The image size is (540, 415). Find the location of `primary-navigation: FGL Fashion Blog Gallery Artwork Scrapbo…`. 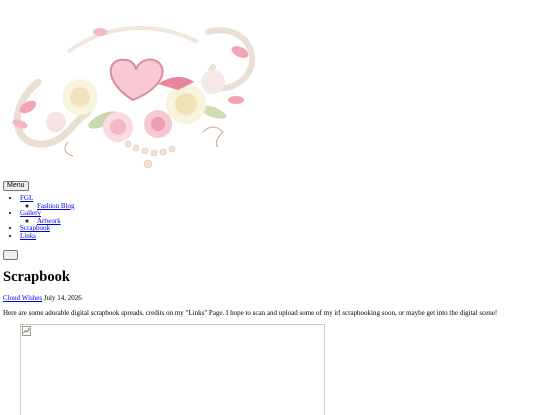

primary-navigation: FGL Fashion Blog Gallery Artwork Scrapbo… is located at coordinates (37, 217).